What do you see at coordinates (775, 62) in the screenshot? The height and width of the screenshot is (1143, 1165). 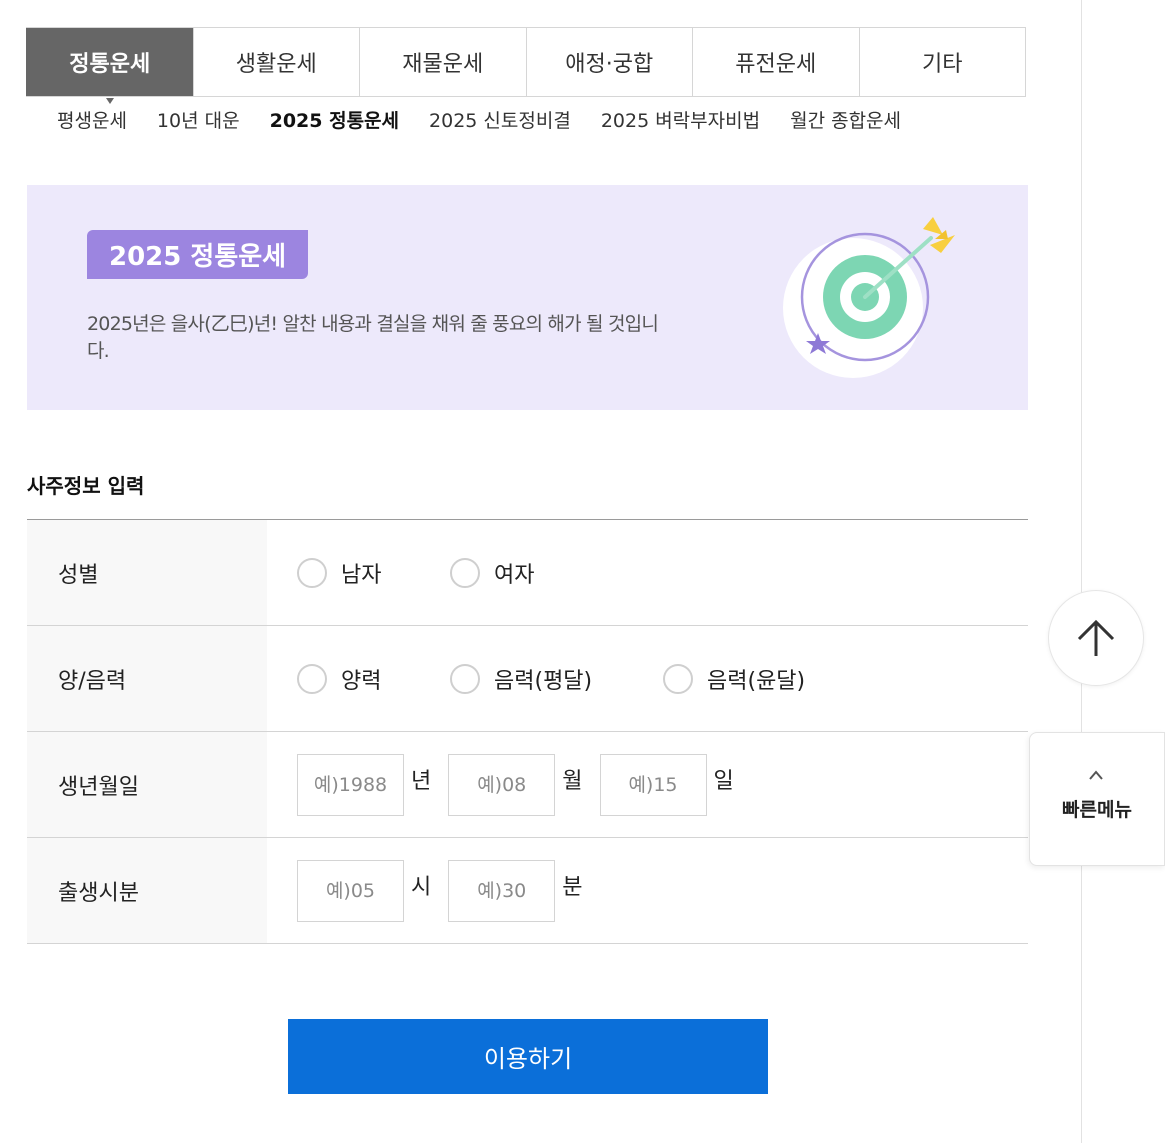 I see `tab-fusion-fortune: 퓨전운세` at bounding box center [775, 62].